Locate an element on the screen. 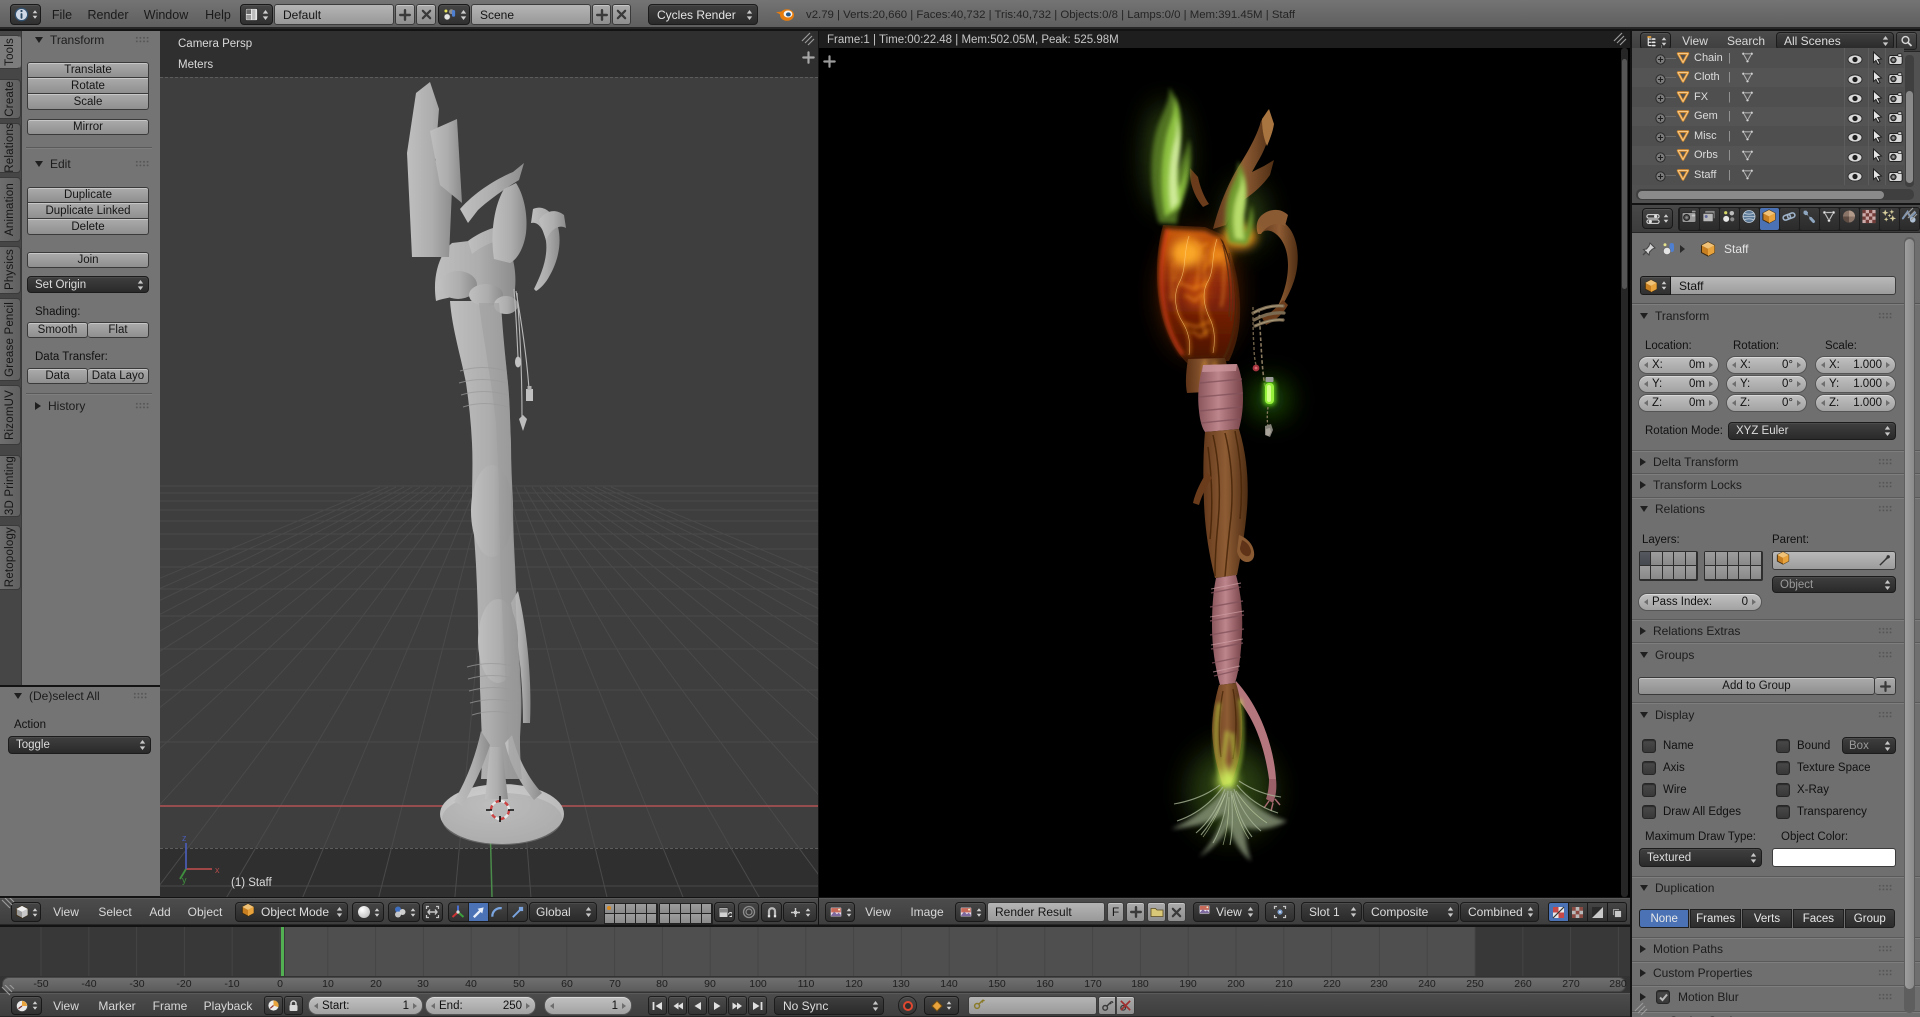  svg-text: y is located at coordinates (184, 880).